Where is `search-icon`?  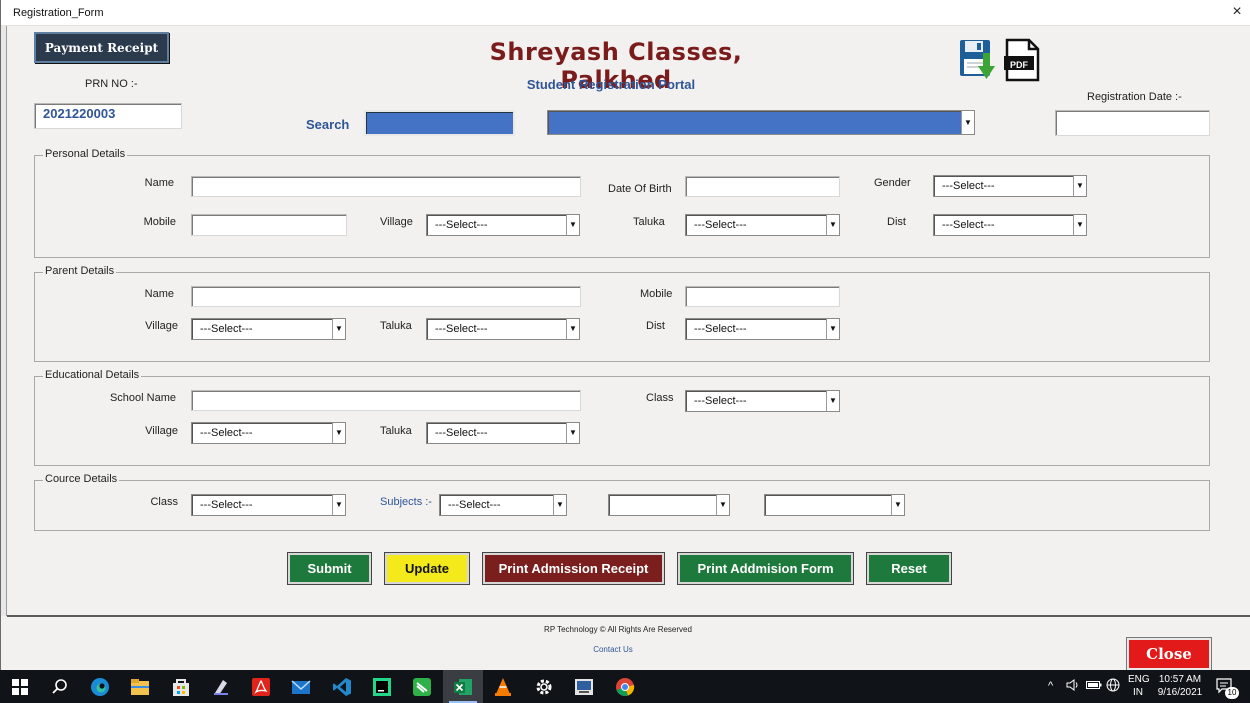 search-icon is located at coordinates (60, 687).